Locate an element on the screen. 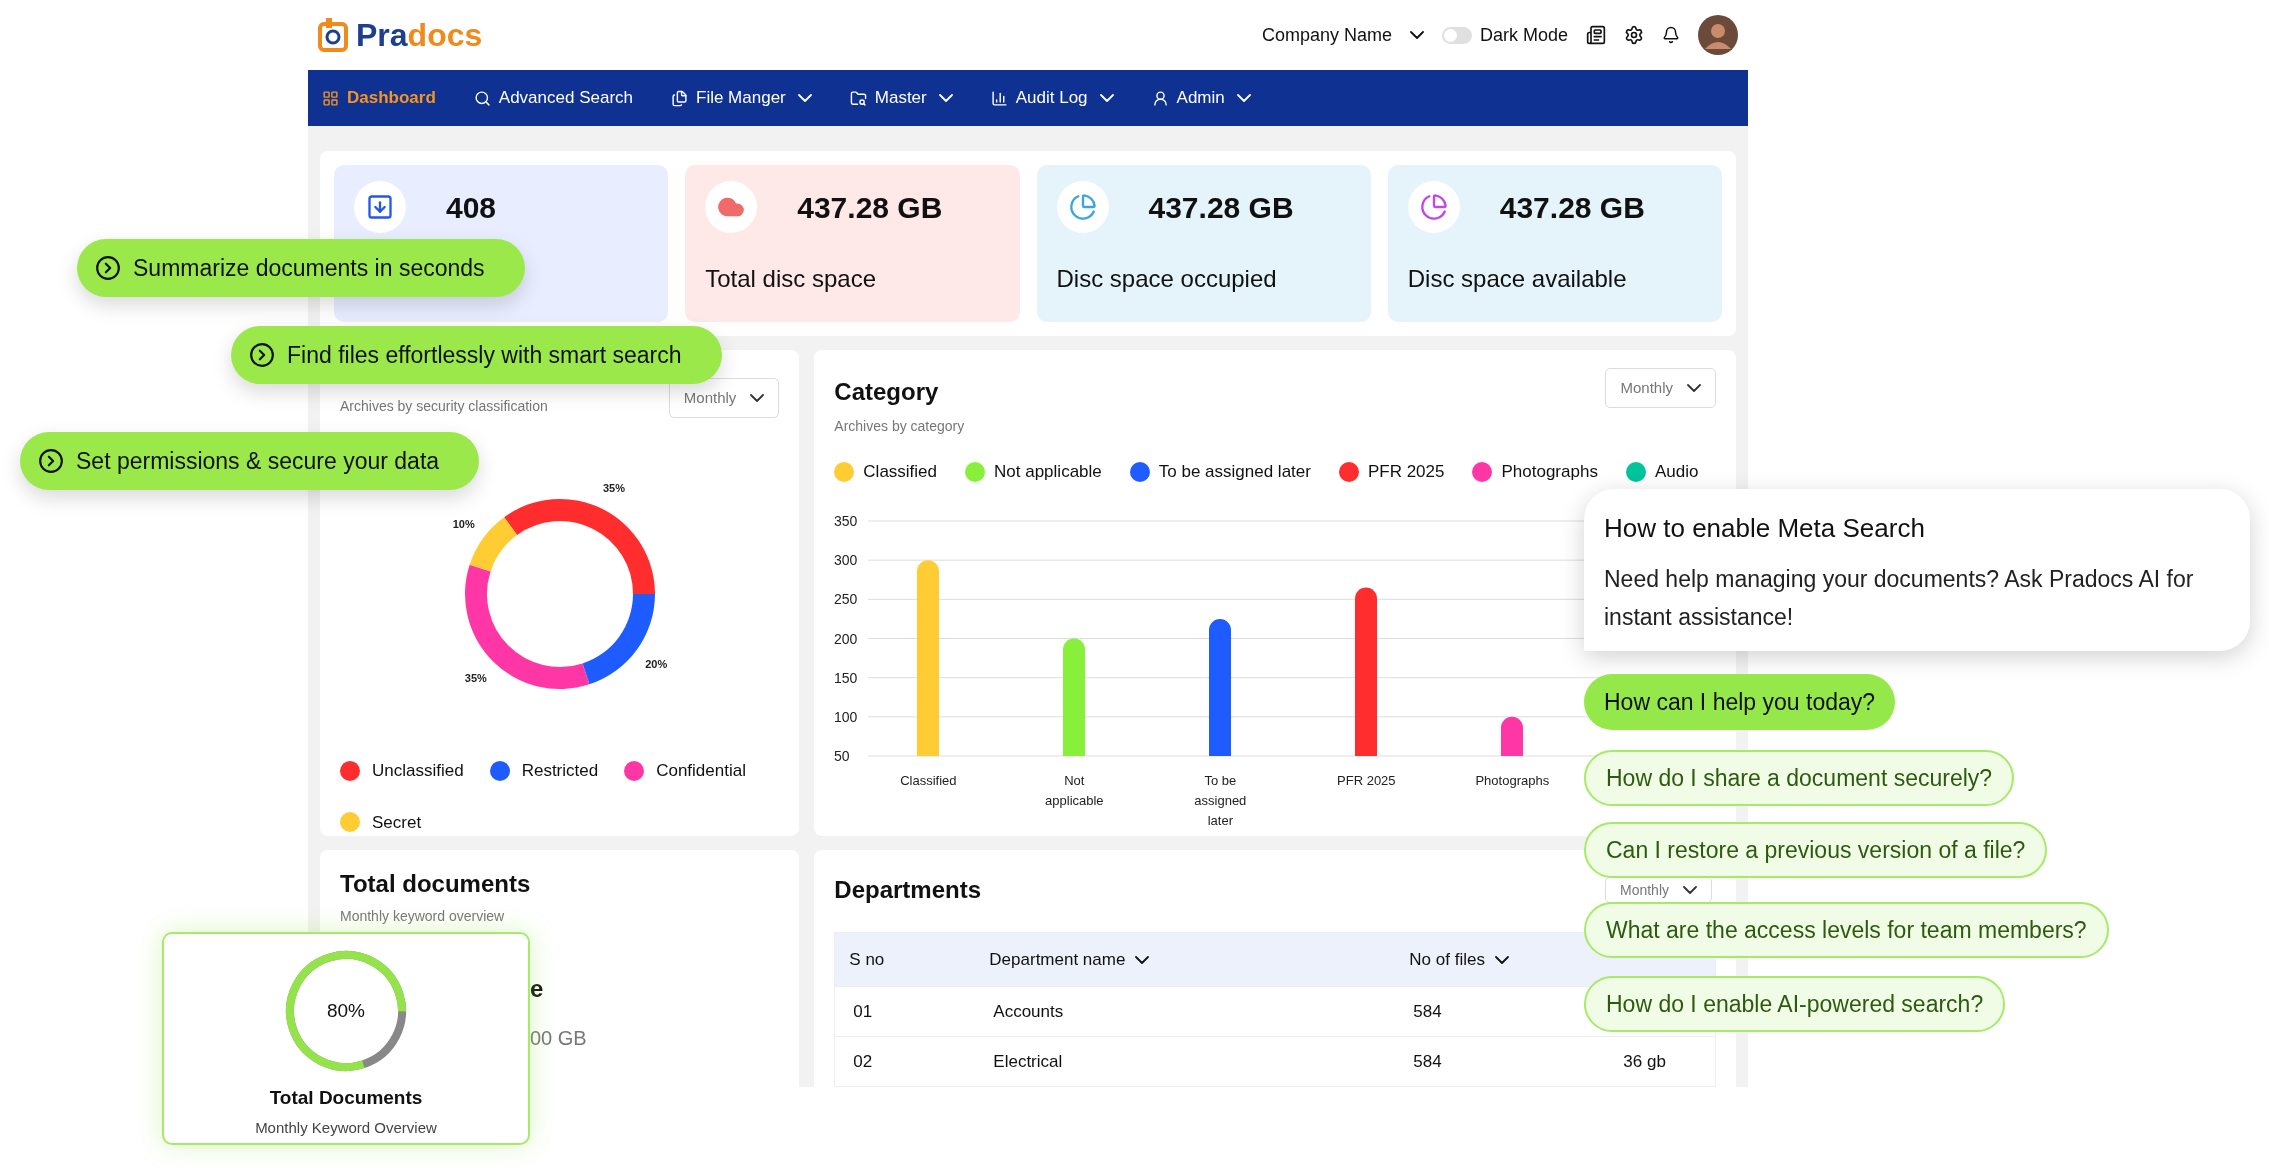  legend-label: Photographs is located at coordinates (1549, 472).